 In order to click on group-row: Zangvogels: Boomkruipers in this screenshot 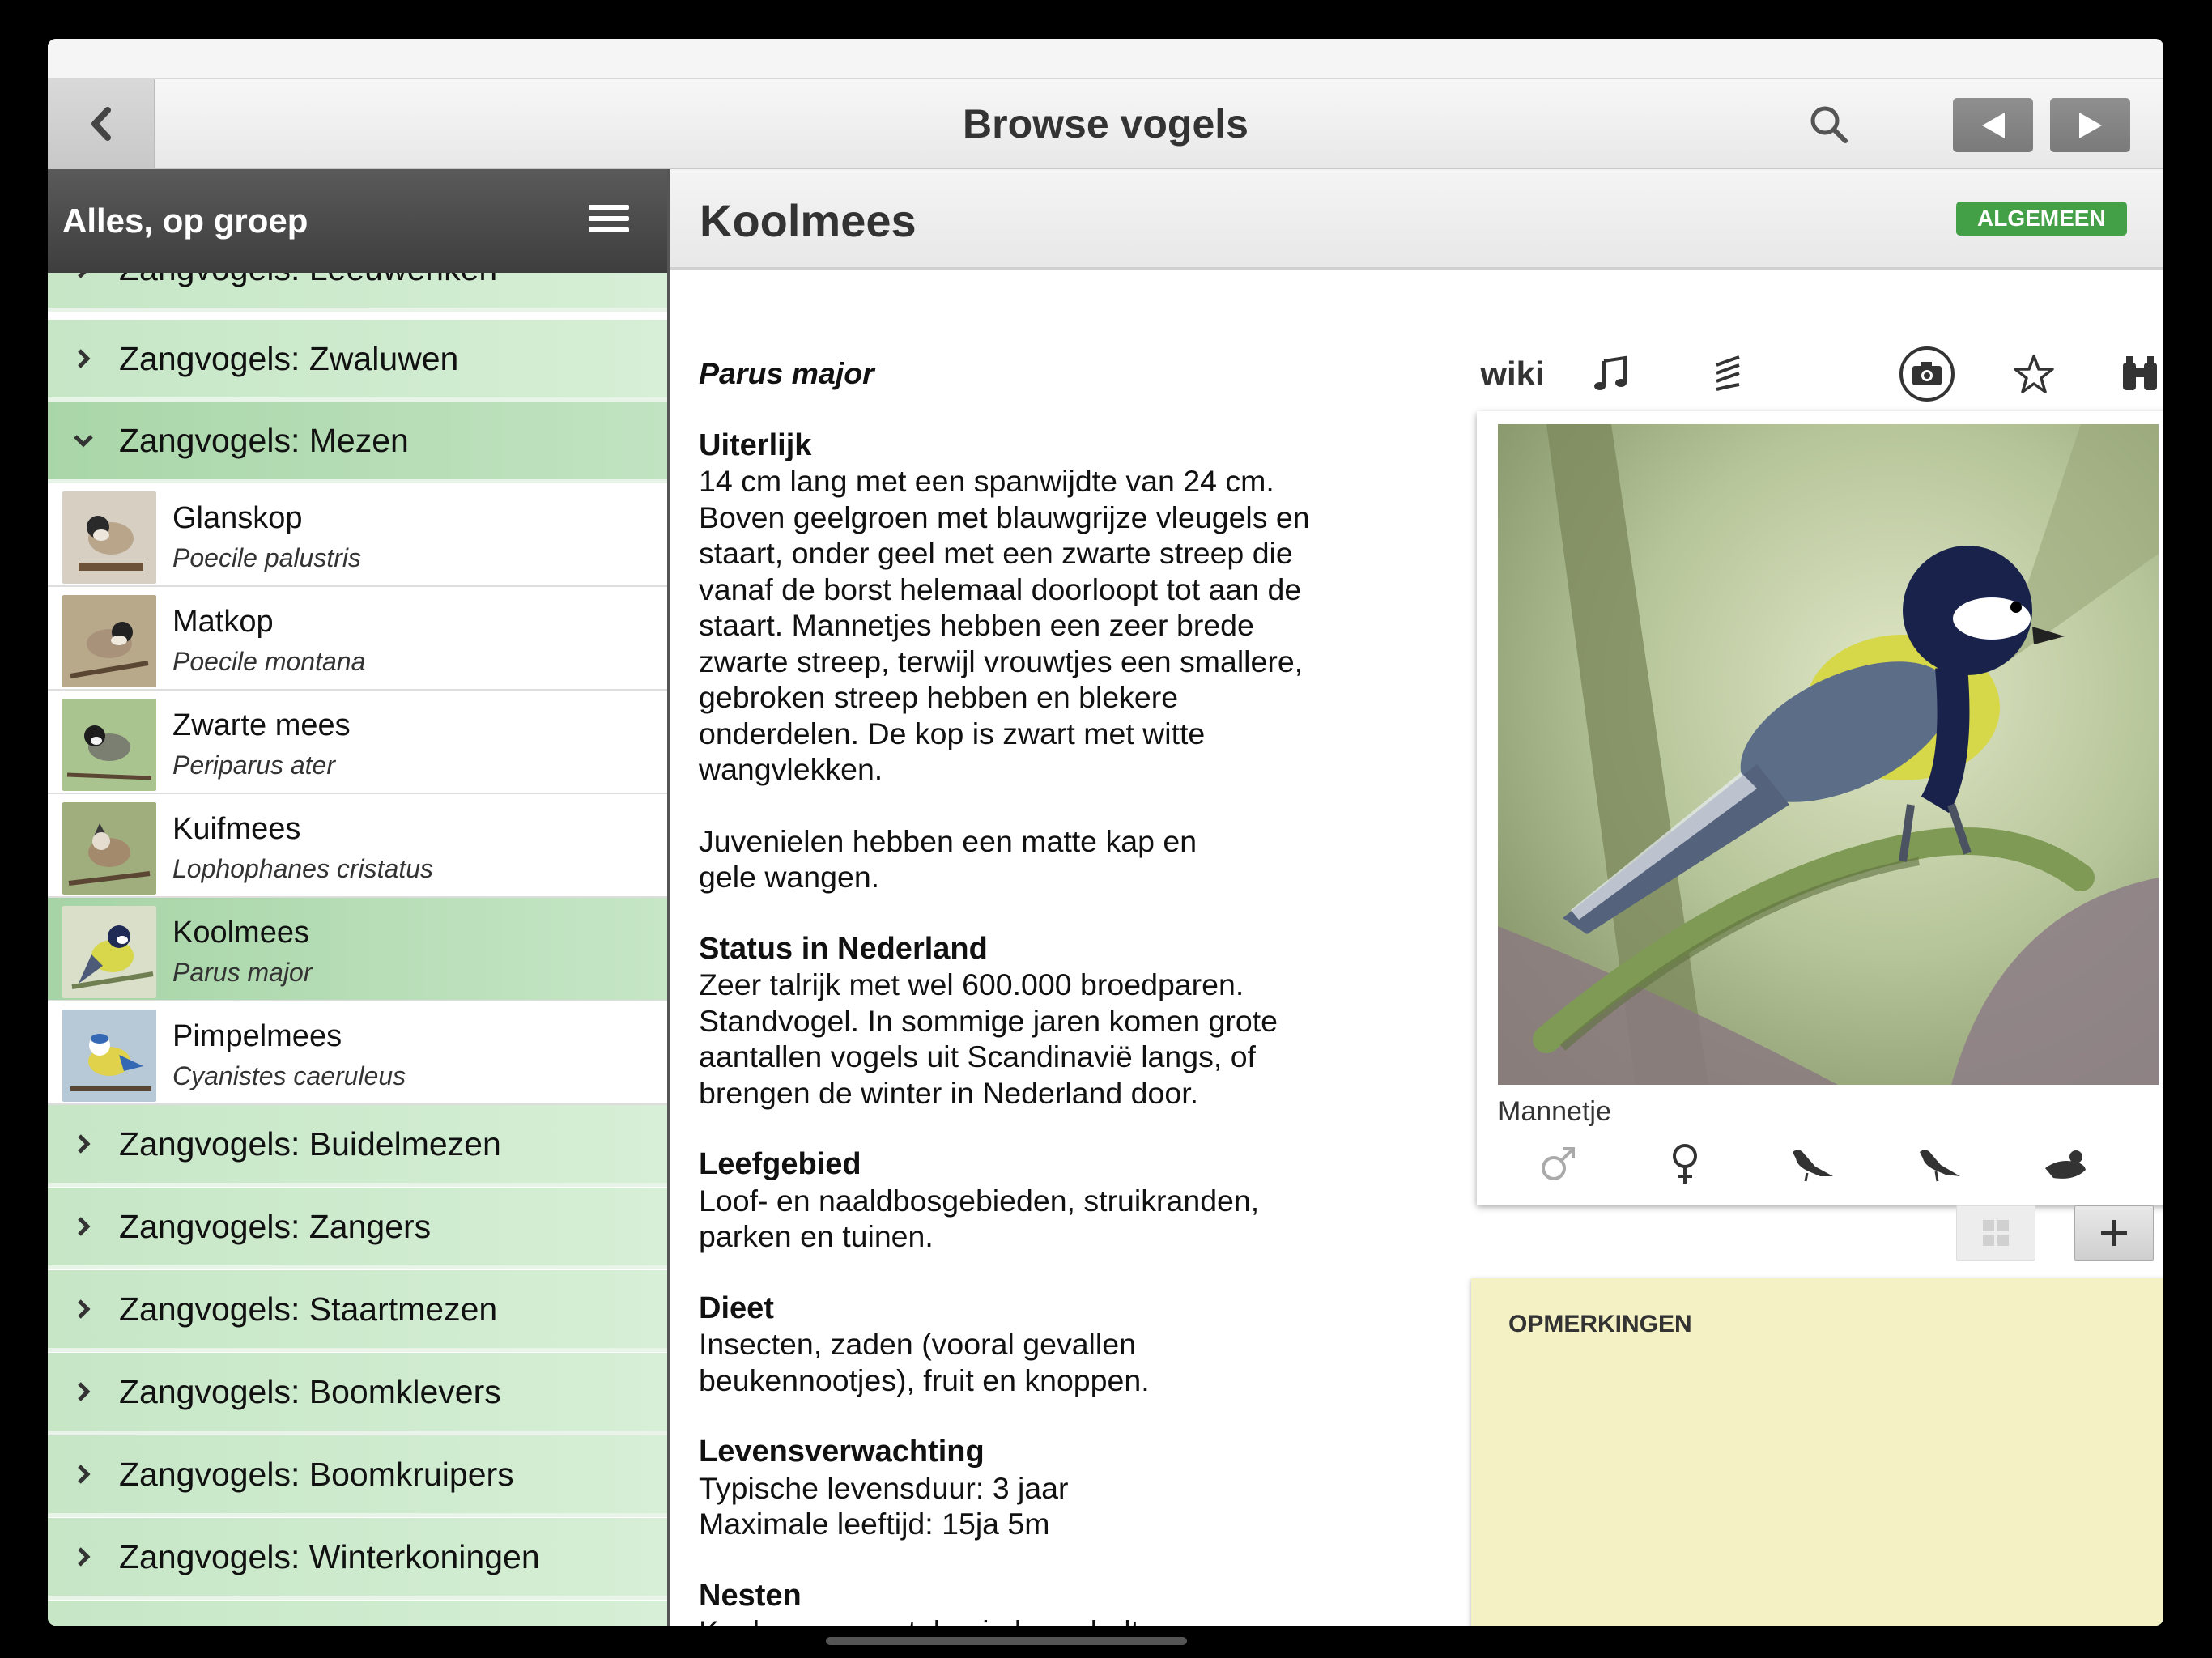, I will do `click(358, 1476)`.